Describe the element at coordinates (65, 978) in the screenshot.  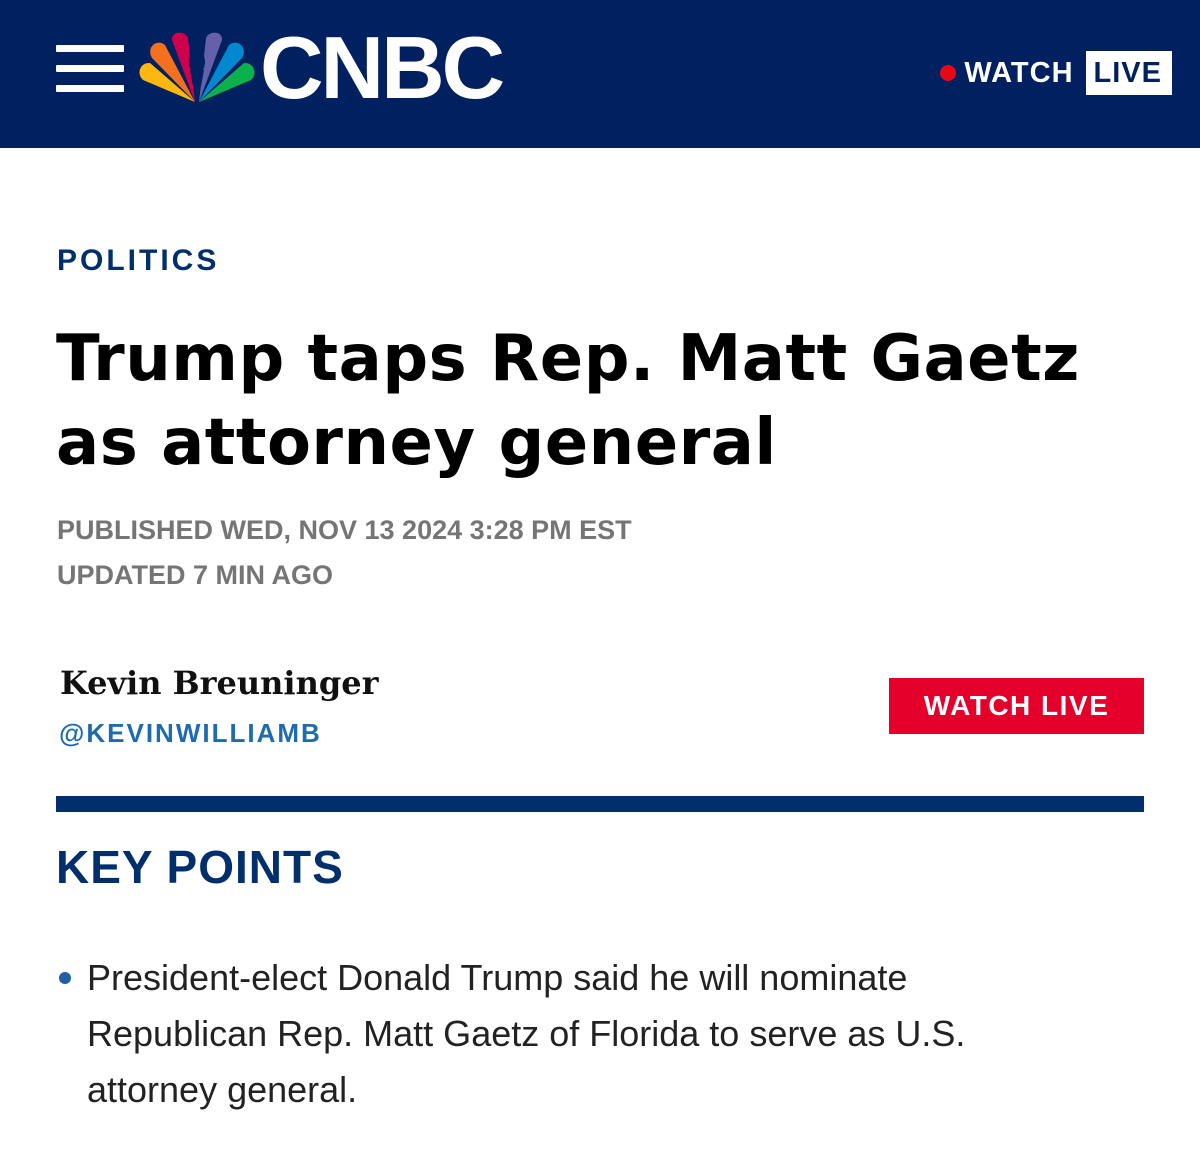
I see `bullet-icon` at that location.